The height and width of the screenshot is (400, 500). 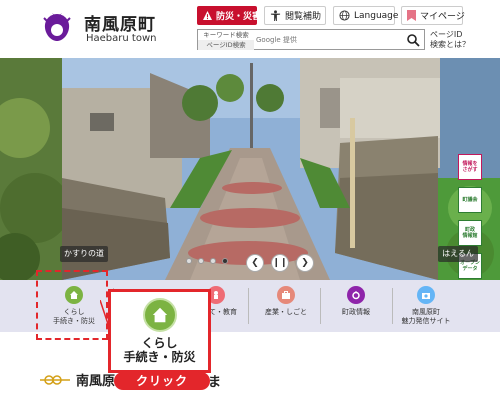 I want to click on highlight-dashed-box, so click(x=72, y=305).